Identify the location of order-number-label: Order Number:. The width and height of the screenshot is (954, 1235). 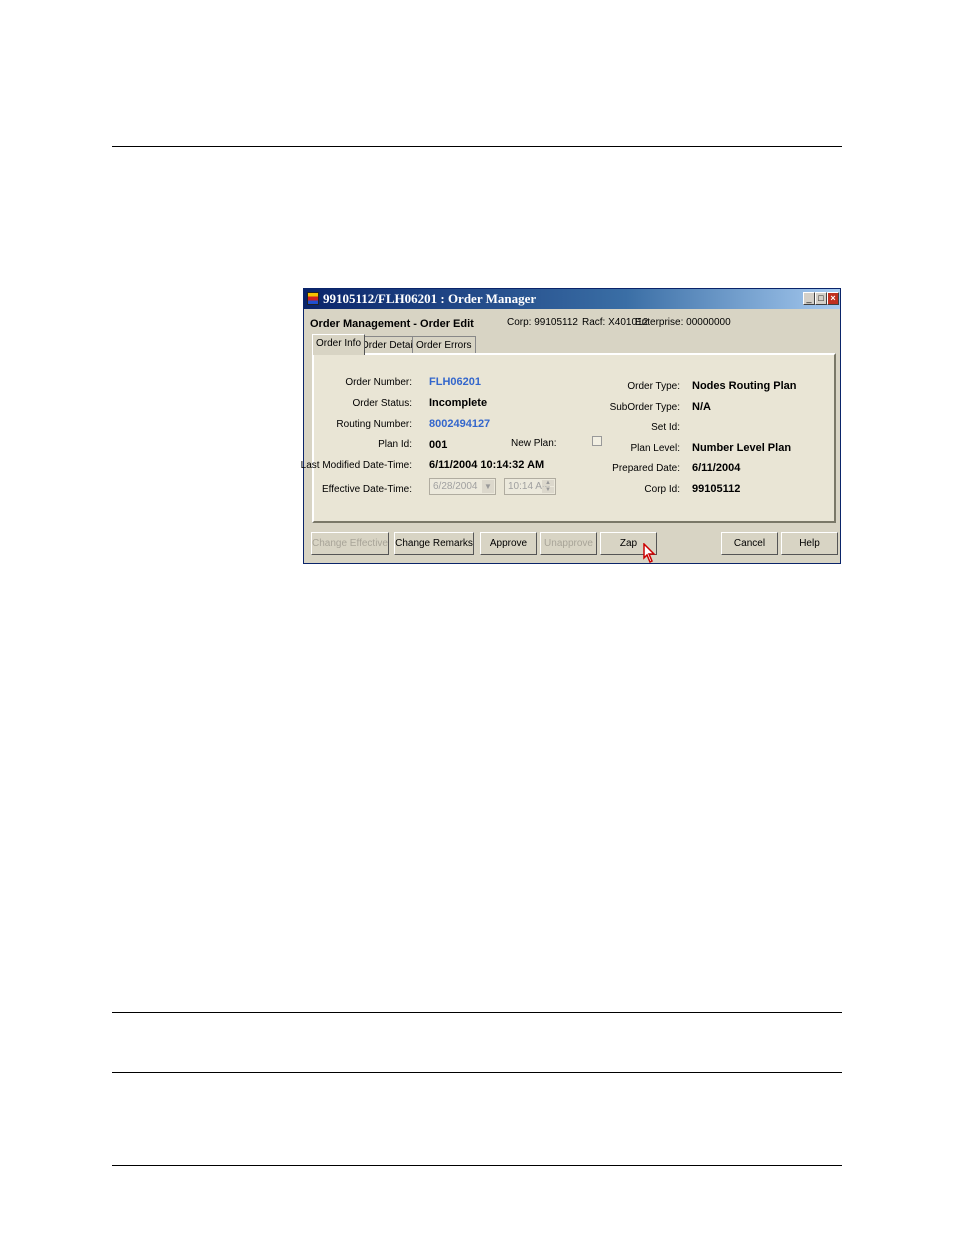
(378, 382).